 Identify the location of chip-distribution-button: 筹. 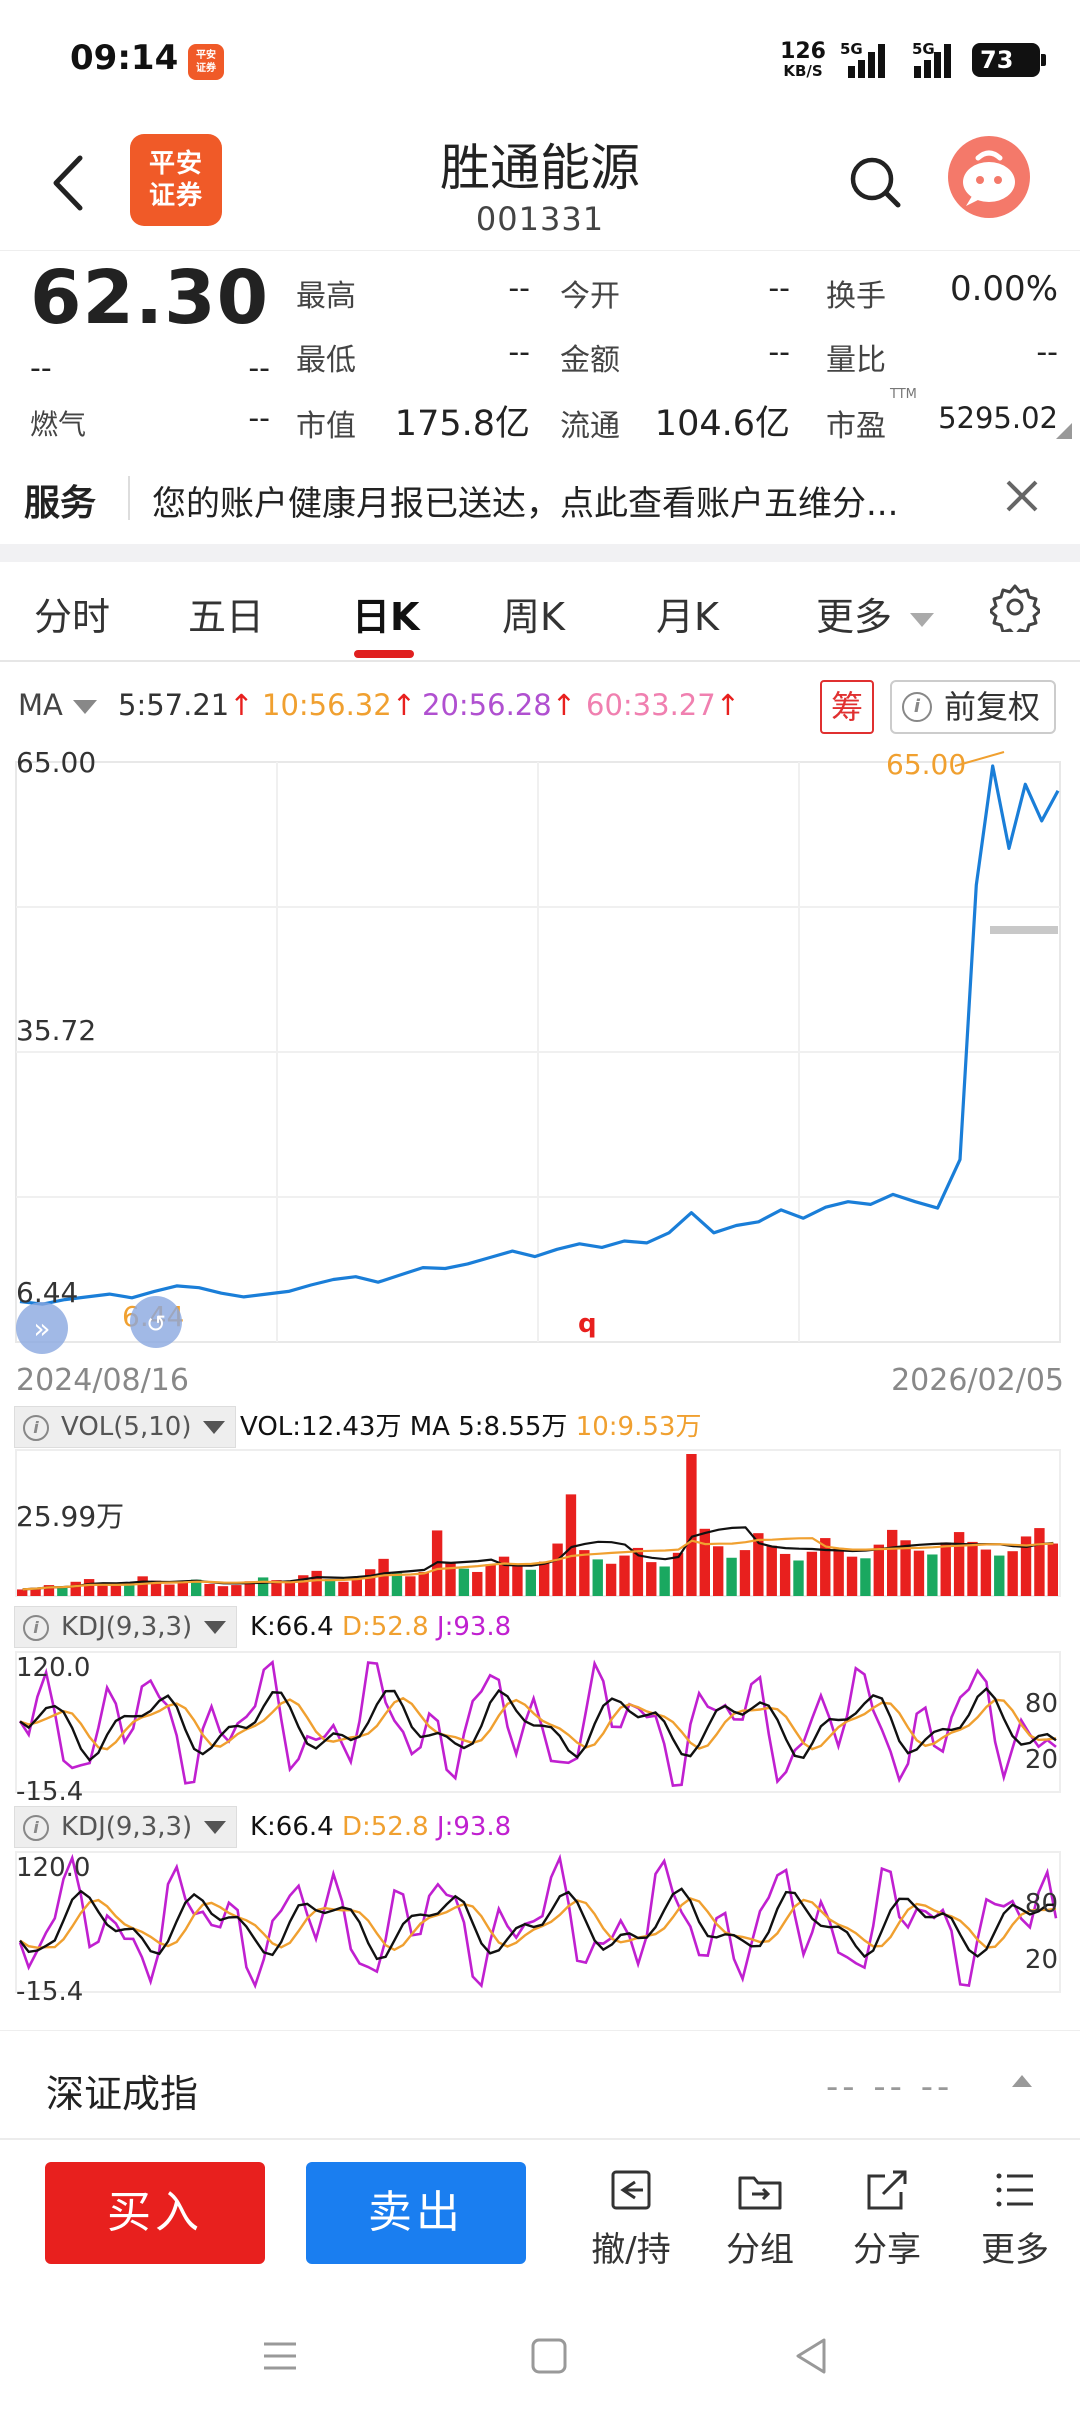
(847, 707).